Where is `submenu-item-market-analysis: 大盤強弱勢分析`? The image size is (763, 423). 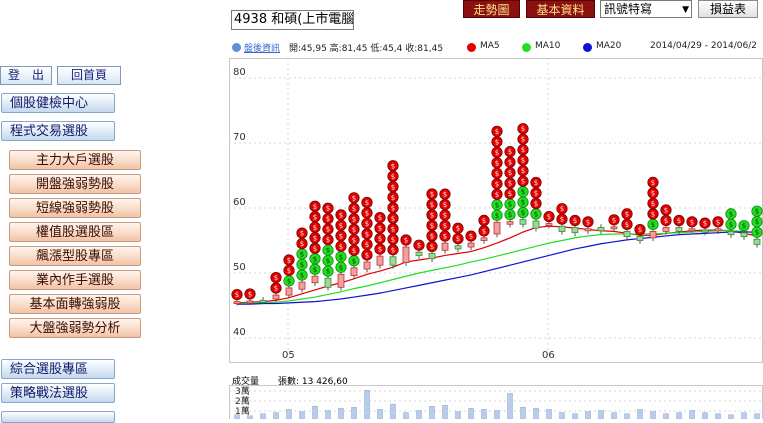 submenu-item-market-analysis: 大盤強弱勢分析 is located at coordinates (75, 328).